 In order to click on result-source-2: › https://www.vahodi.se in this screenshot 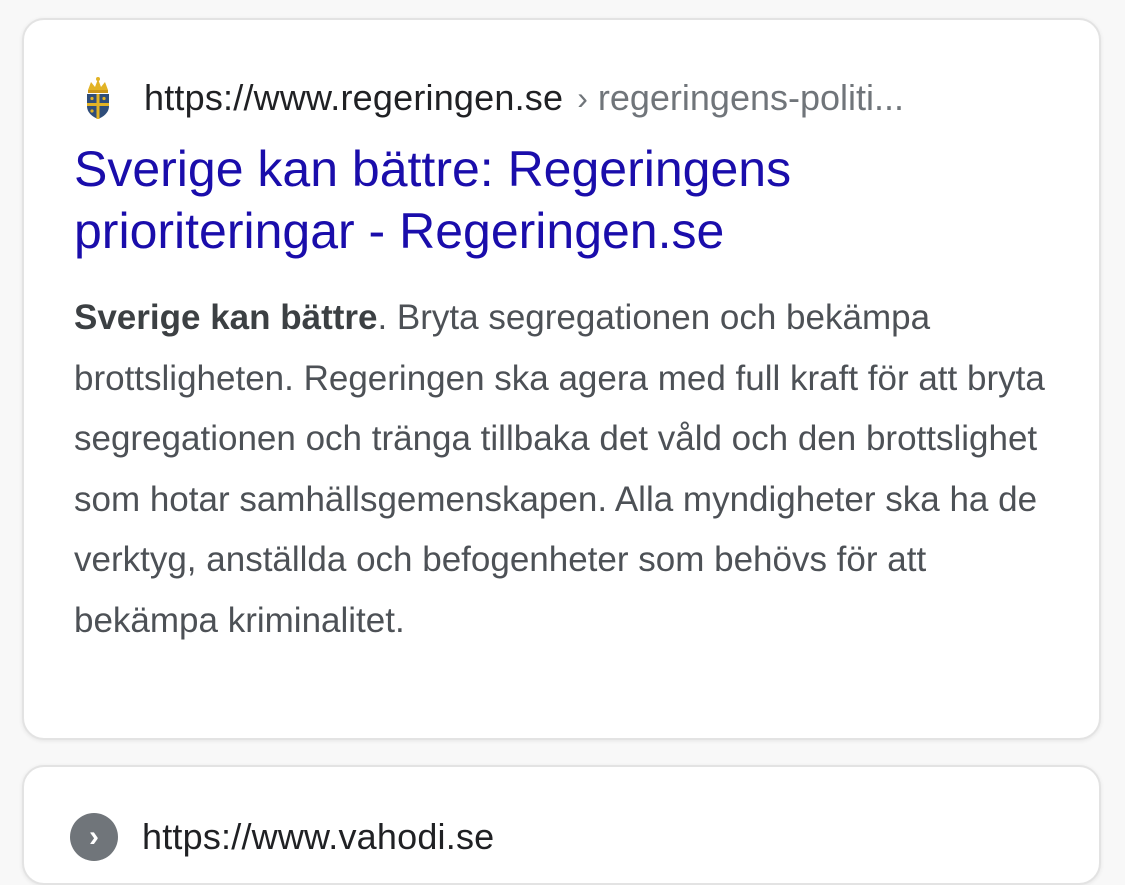, I will do `click(282, 837)`.